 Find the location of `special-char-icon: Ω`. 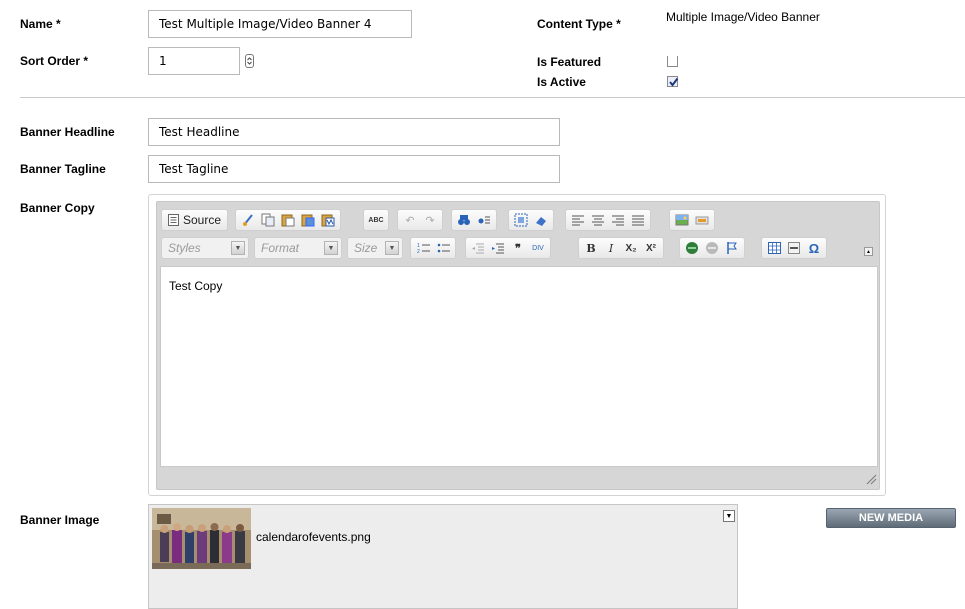

special-char-icon: Ω is located at coordinates (814, 248).